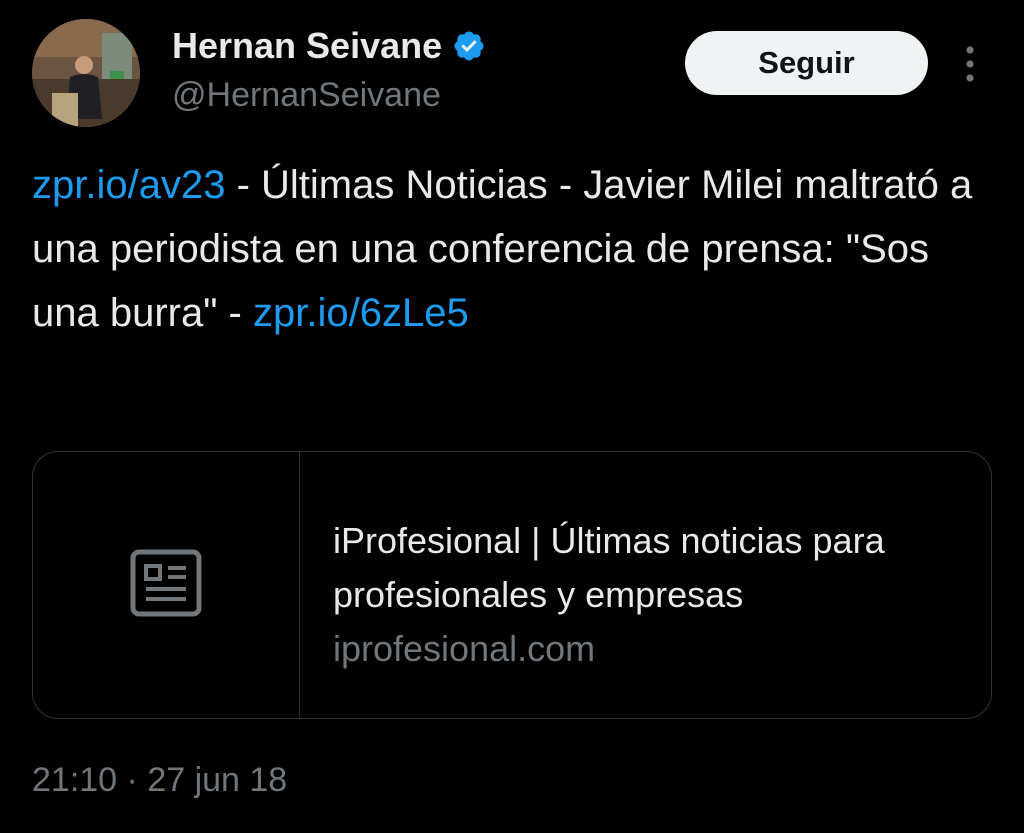  I want to click on tweet-date: 27 jun 18, so click(217, 780).